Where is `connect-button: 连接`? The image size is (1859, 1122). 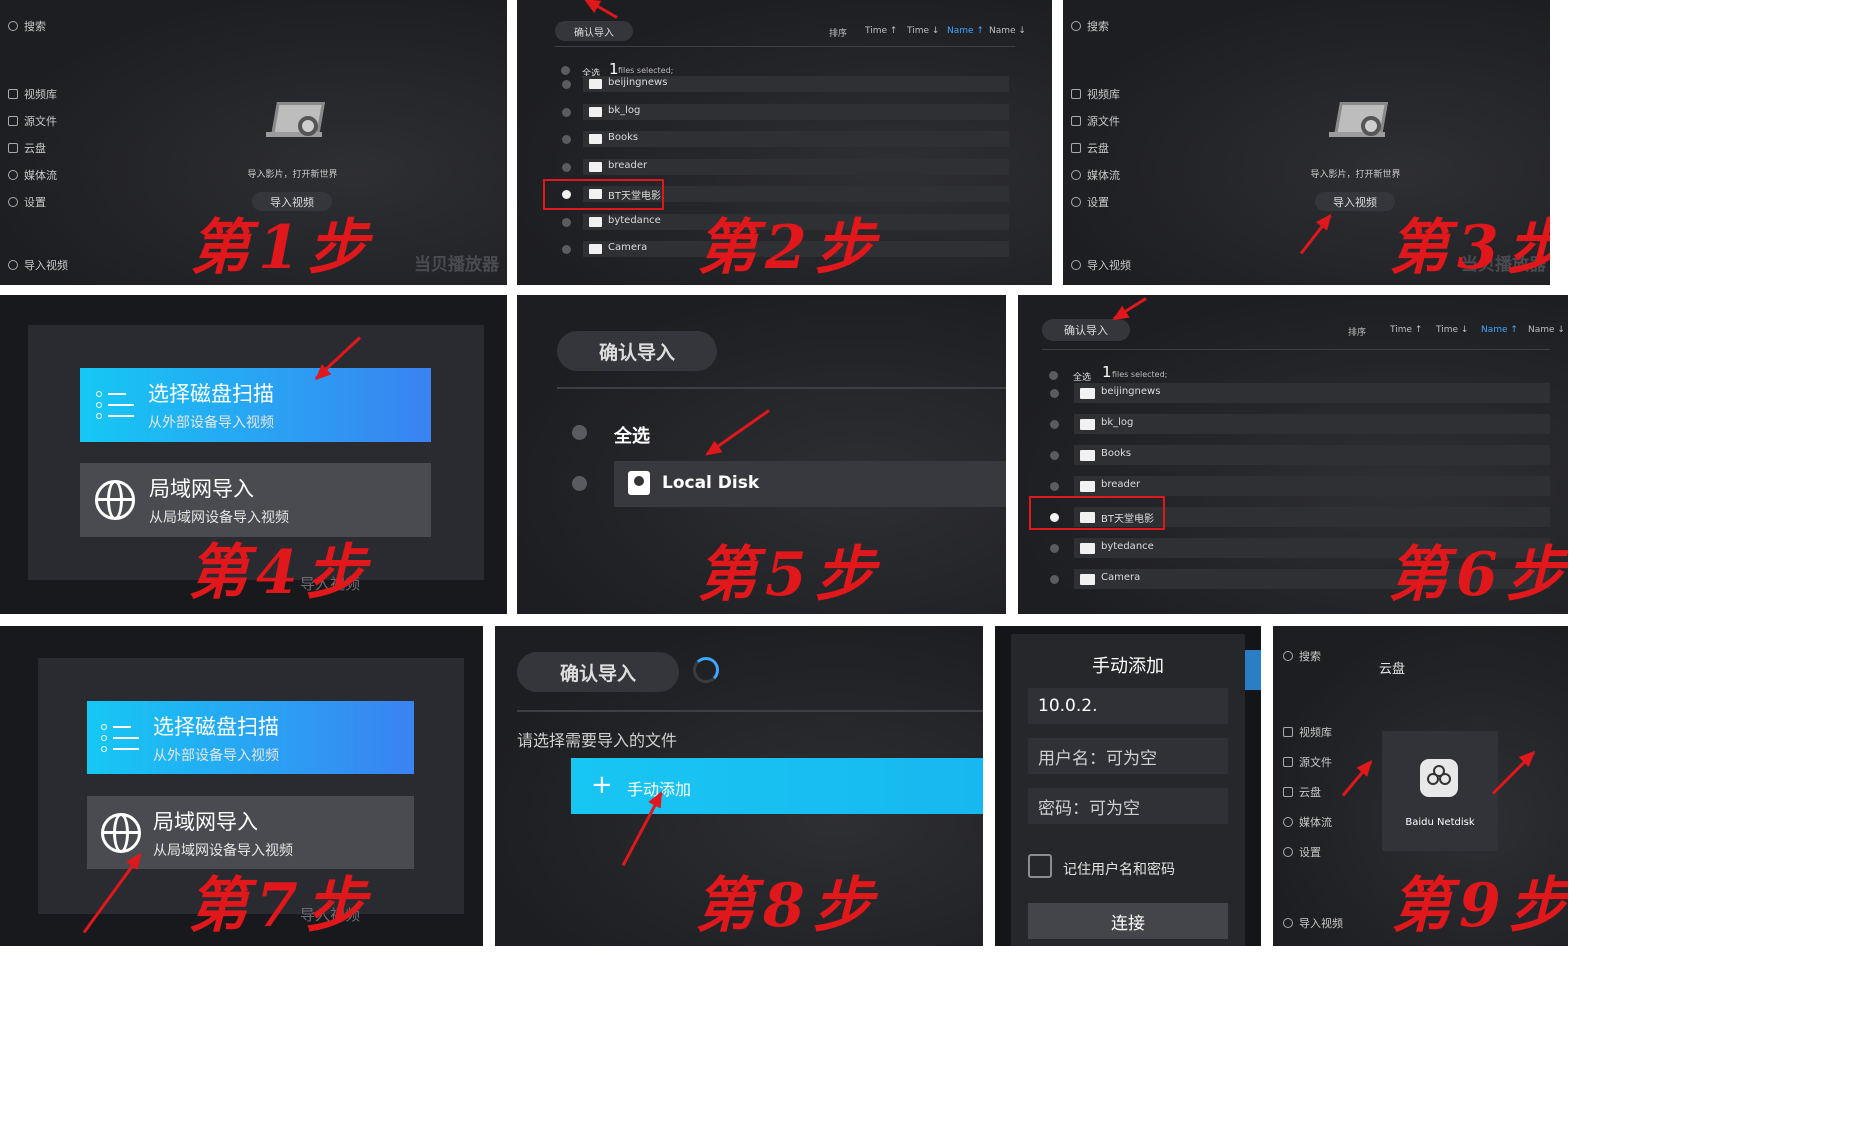 connect-button: 连接 is located at coordinates (1128, 921).